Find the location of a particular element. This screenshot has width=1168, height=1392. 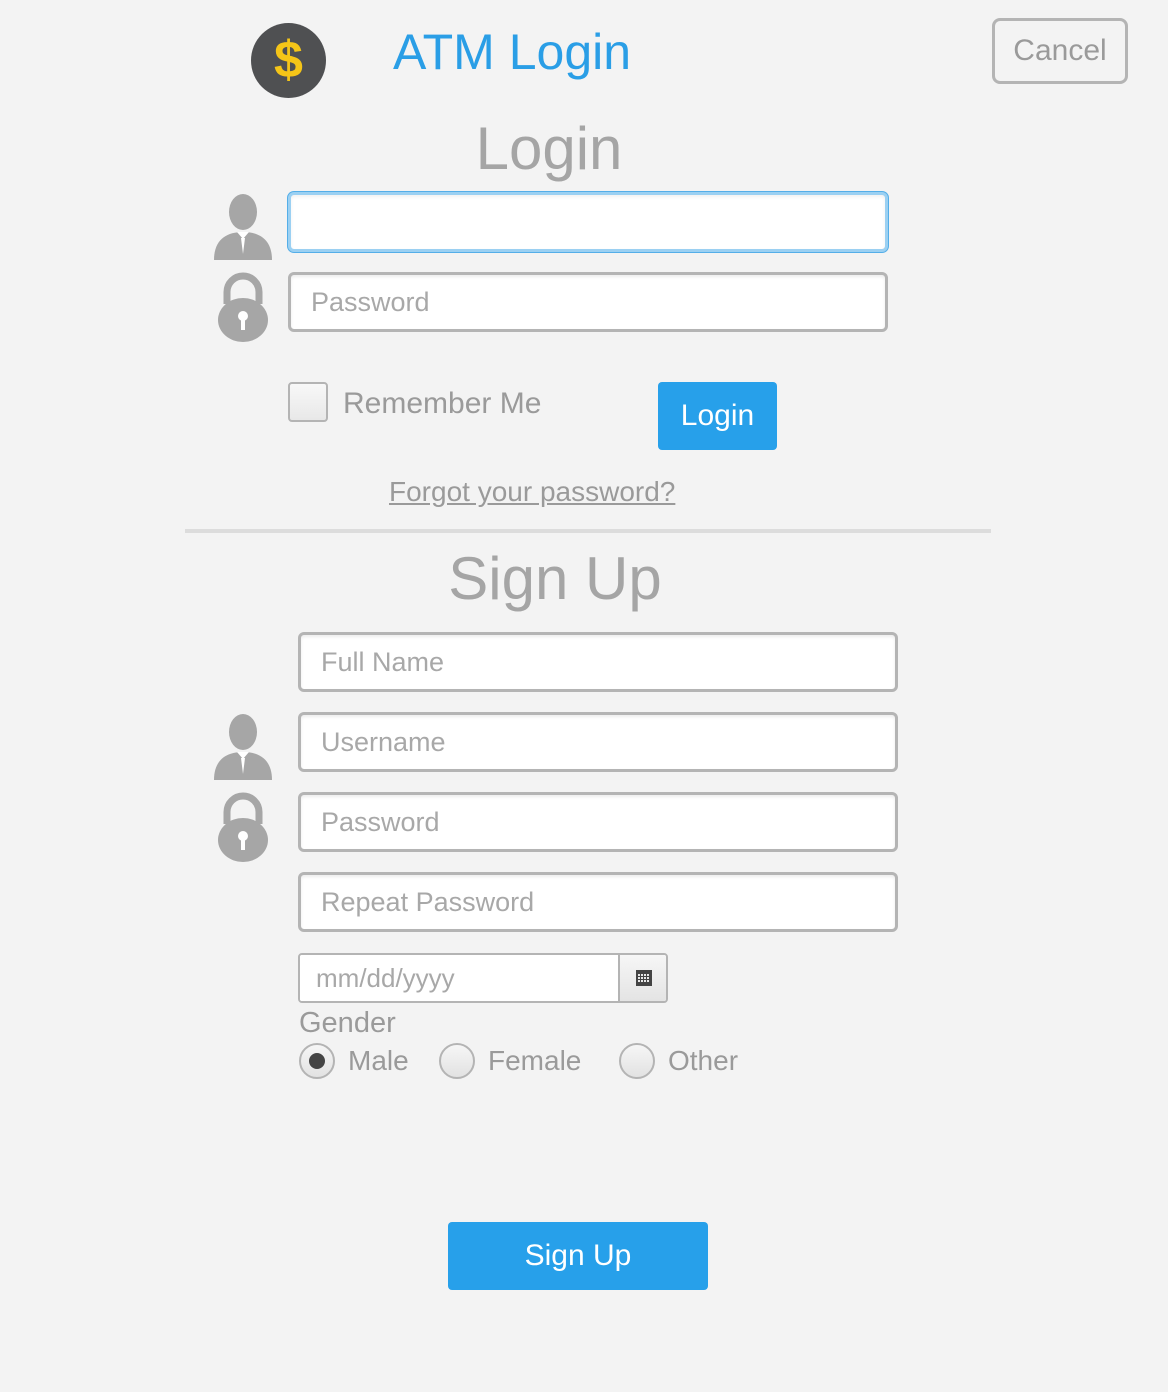

signup-username-input is located at coordinates (598, 742).